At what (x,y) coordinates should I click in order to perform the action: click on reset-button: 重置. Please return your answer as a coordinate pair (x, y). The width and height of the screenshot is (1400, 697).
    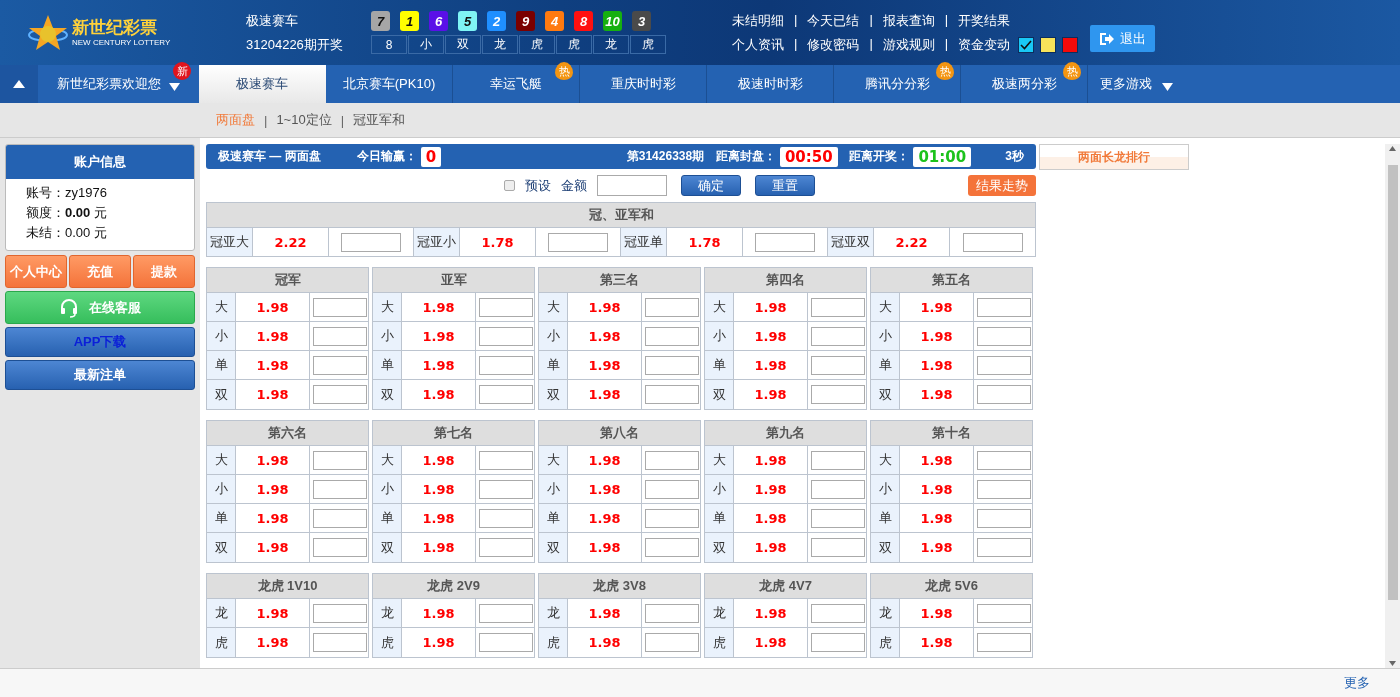
    Looking at the image, I should click on (785, 186).